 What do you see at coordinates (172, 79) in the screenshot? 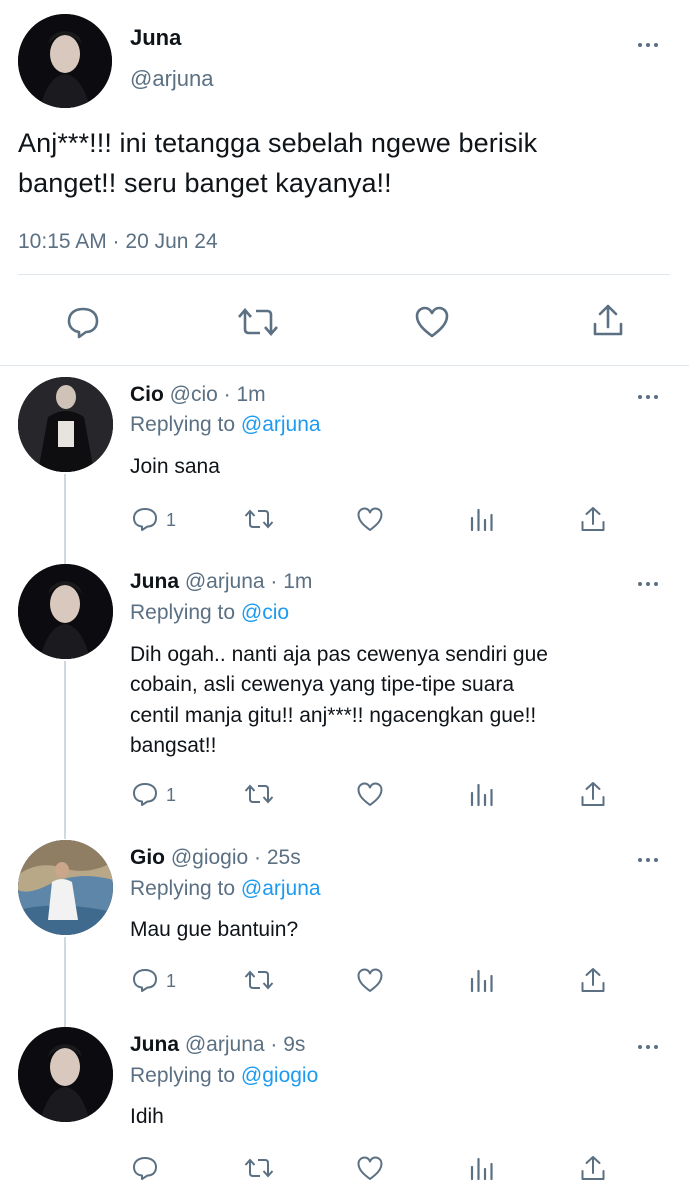
I see `author-handle: @arjuna` at bounding box center [172, 79].